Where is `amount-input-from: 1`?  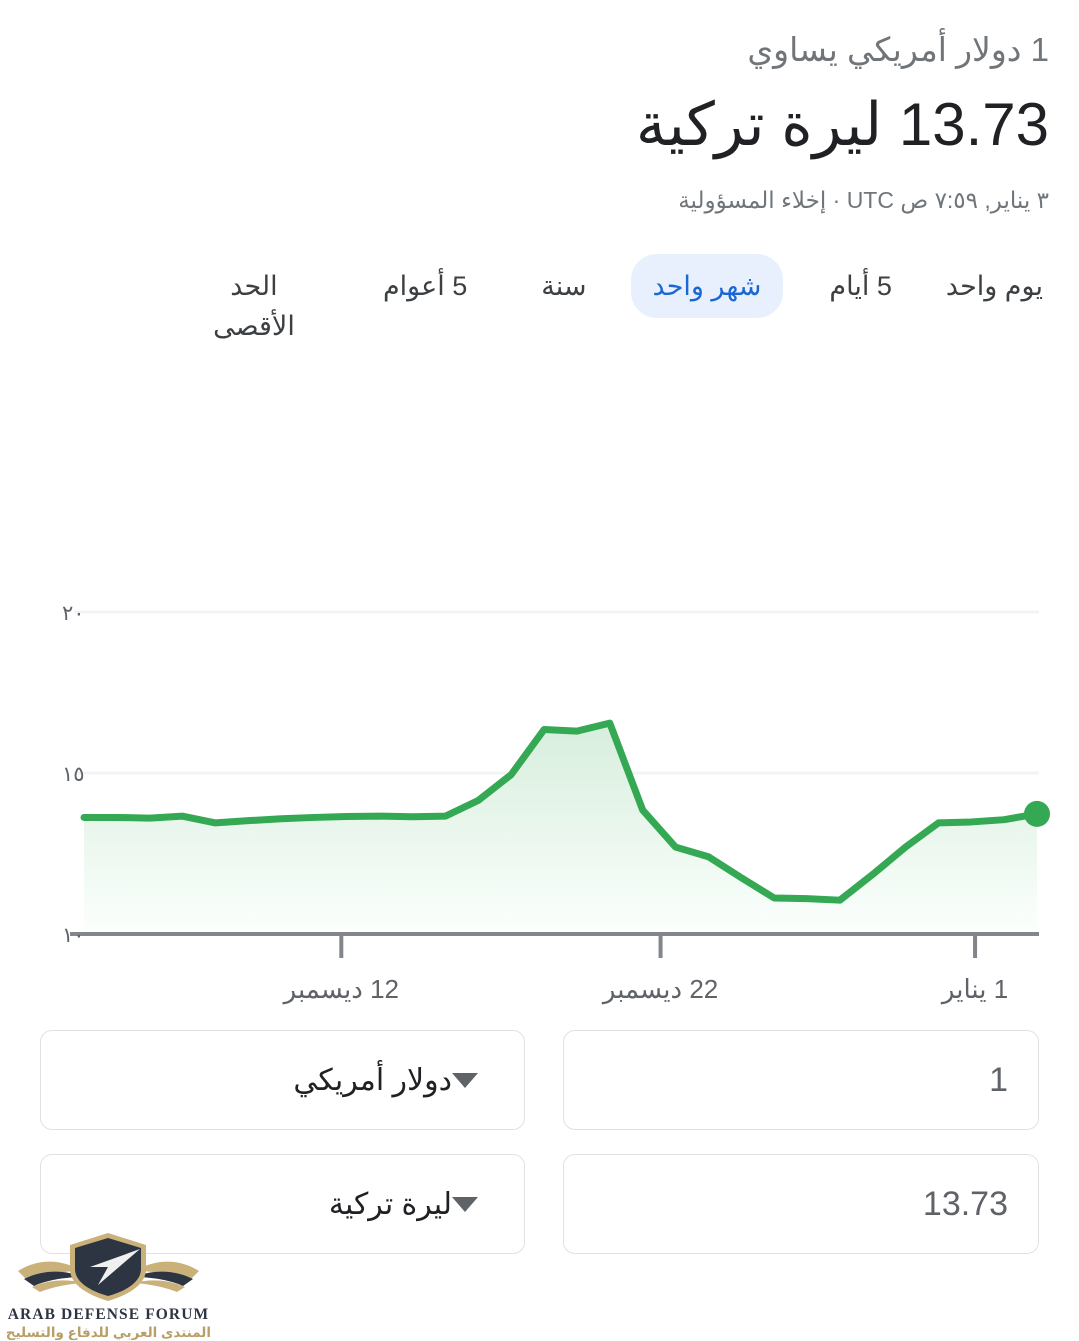
amount-input-from: 1 is located at coordinates (801, 1080).